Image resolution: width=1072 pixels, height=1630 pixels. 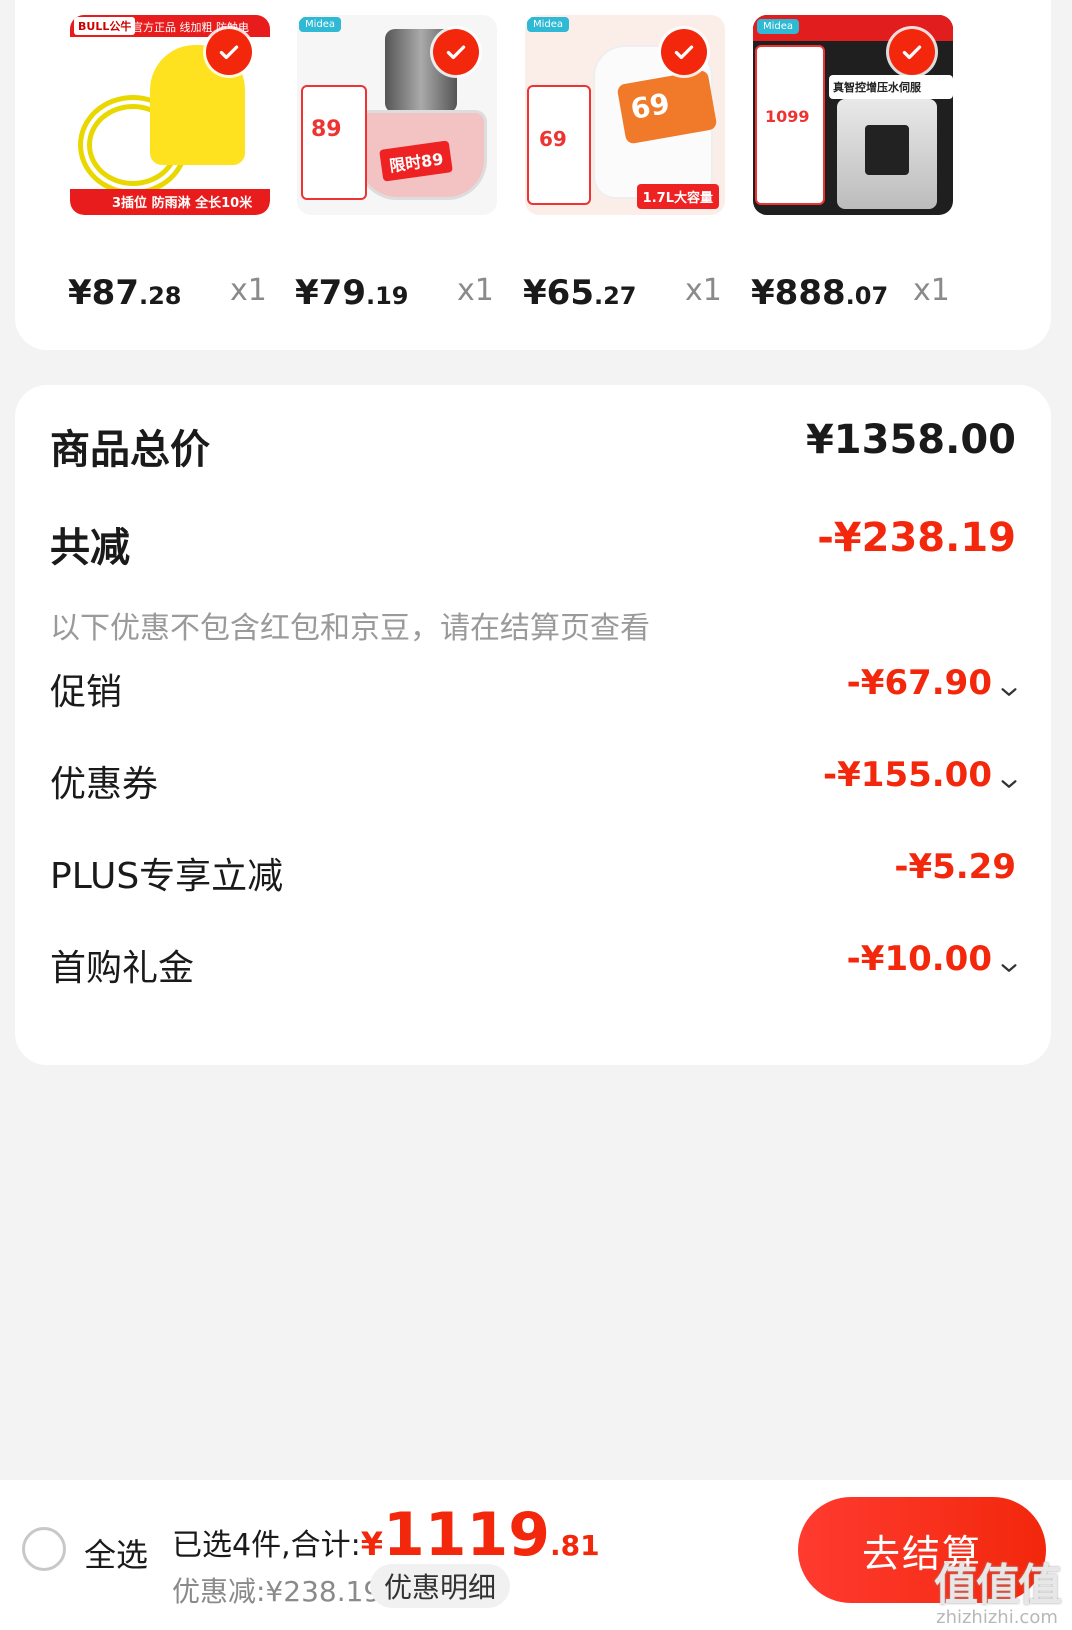 I want to click on discount-label: 优惠券, so click(x=104, y=784).